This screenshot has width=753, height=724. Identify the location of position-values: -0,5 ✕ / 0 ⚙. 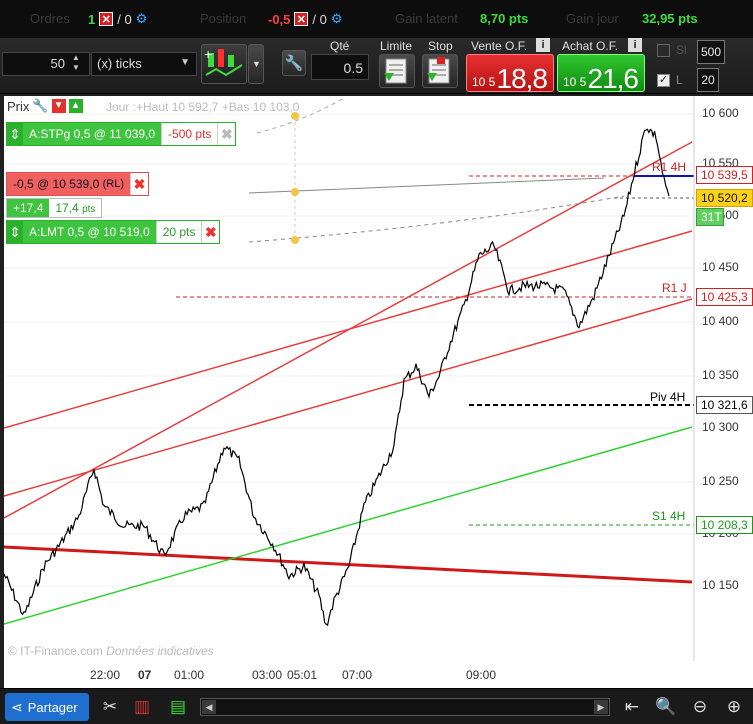
(305, 19).